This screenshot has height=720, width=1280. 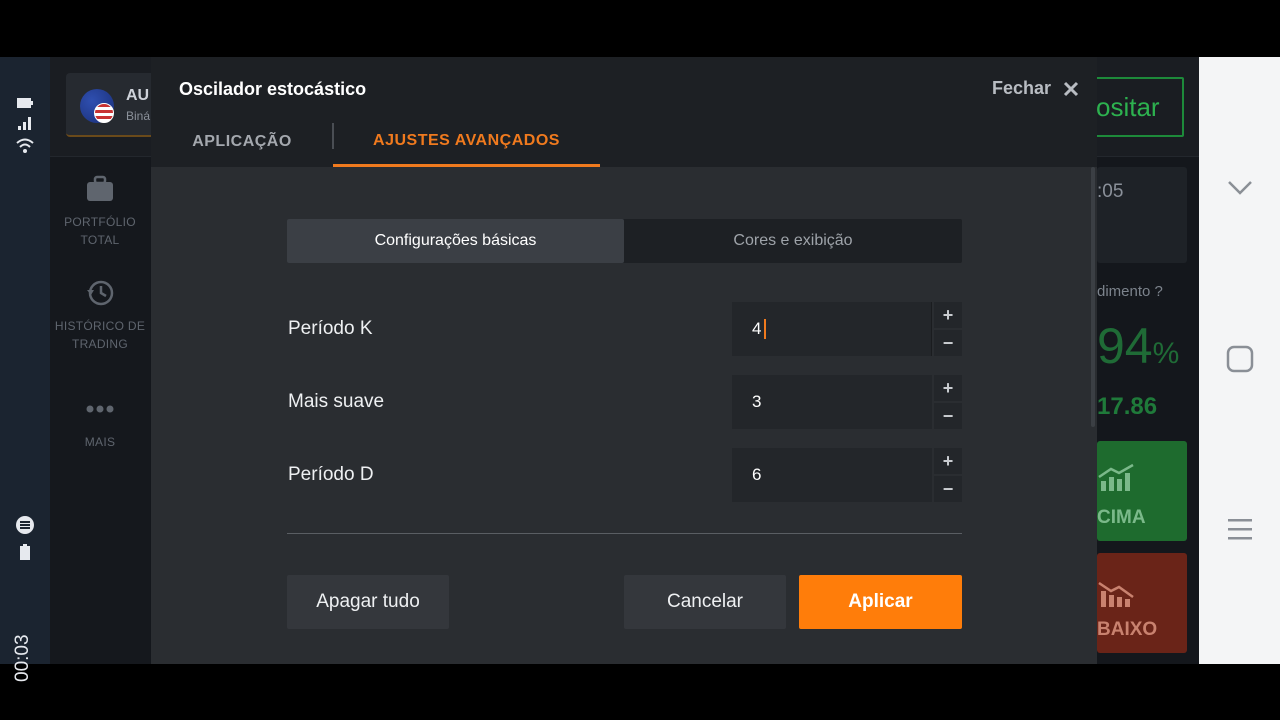 What do you see at coordinates (1142, 491) in the screenshot?
I see `call-up-button: CIMA` at bounding box center [1142, 491].